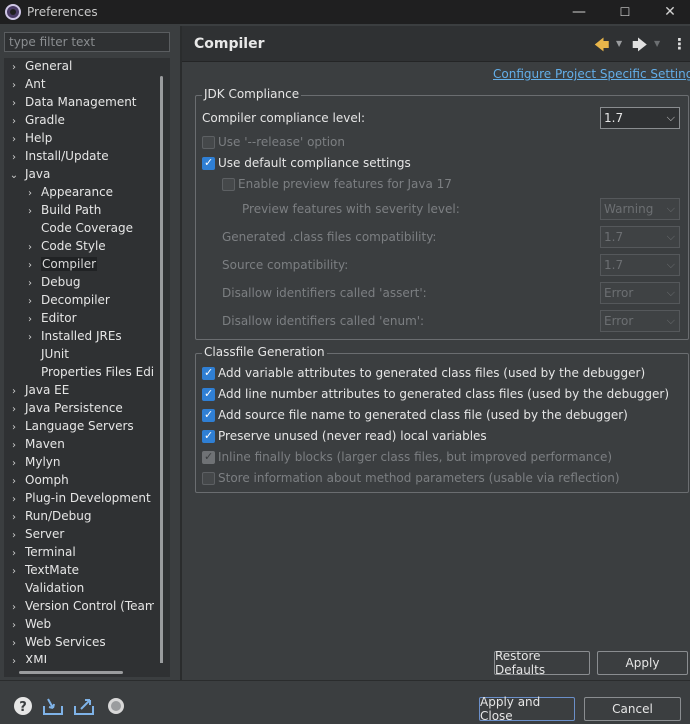 The width and height of the screenshot is (690, 724). Describe the element at coordinates (79, 229) in the screenshot. I see `tree-item: Code Coverage` at that location.